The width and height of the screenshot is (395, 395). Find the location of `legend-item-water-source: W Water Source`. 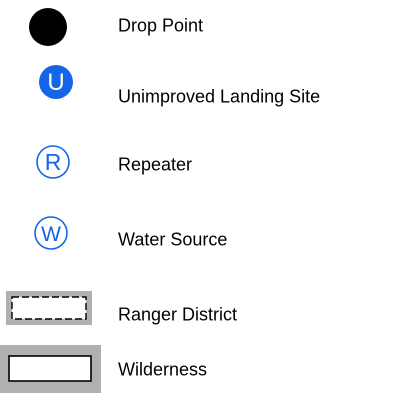

legend-item-water-source: W Water Source is located at coordinates (197, 240).